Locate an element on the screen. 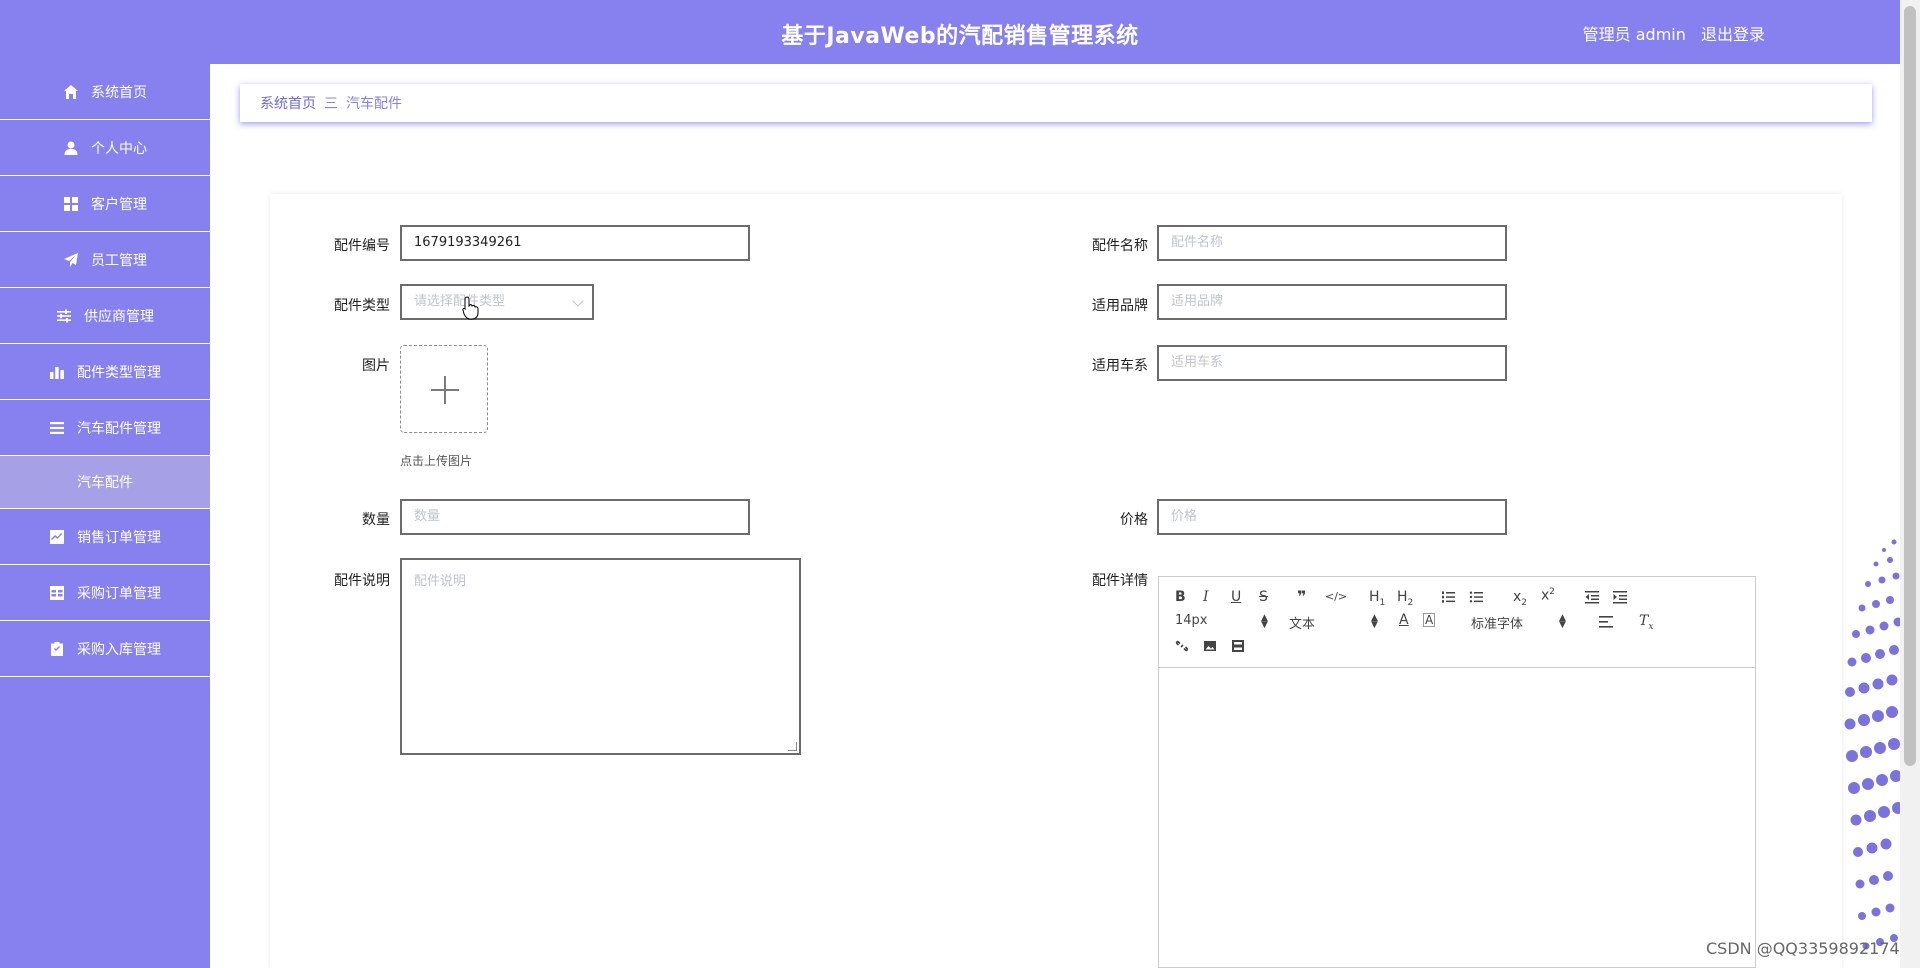 Image resolution: width=1920 pixels, height=968 pixels. sliders-icon is located at coordinates (64, 316).